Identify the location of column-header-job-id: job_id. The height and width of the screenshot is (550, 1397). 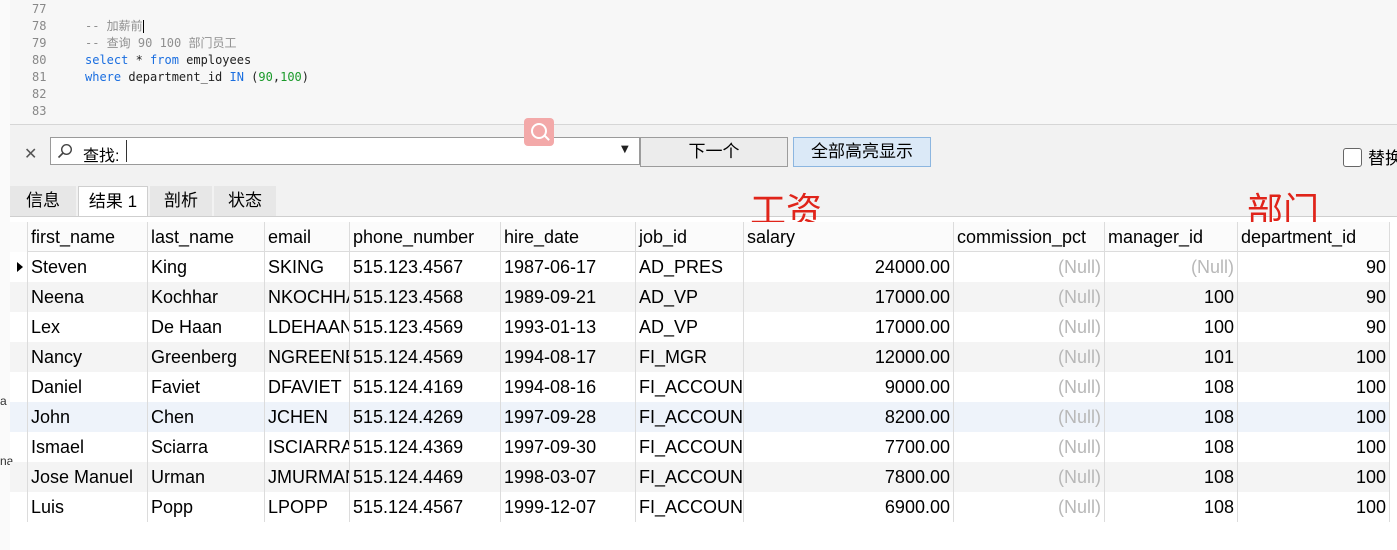
(690, 237).